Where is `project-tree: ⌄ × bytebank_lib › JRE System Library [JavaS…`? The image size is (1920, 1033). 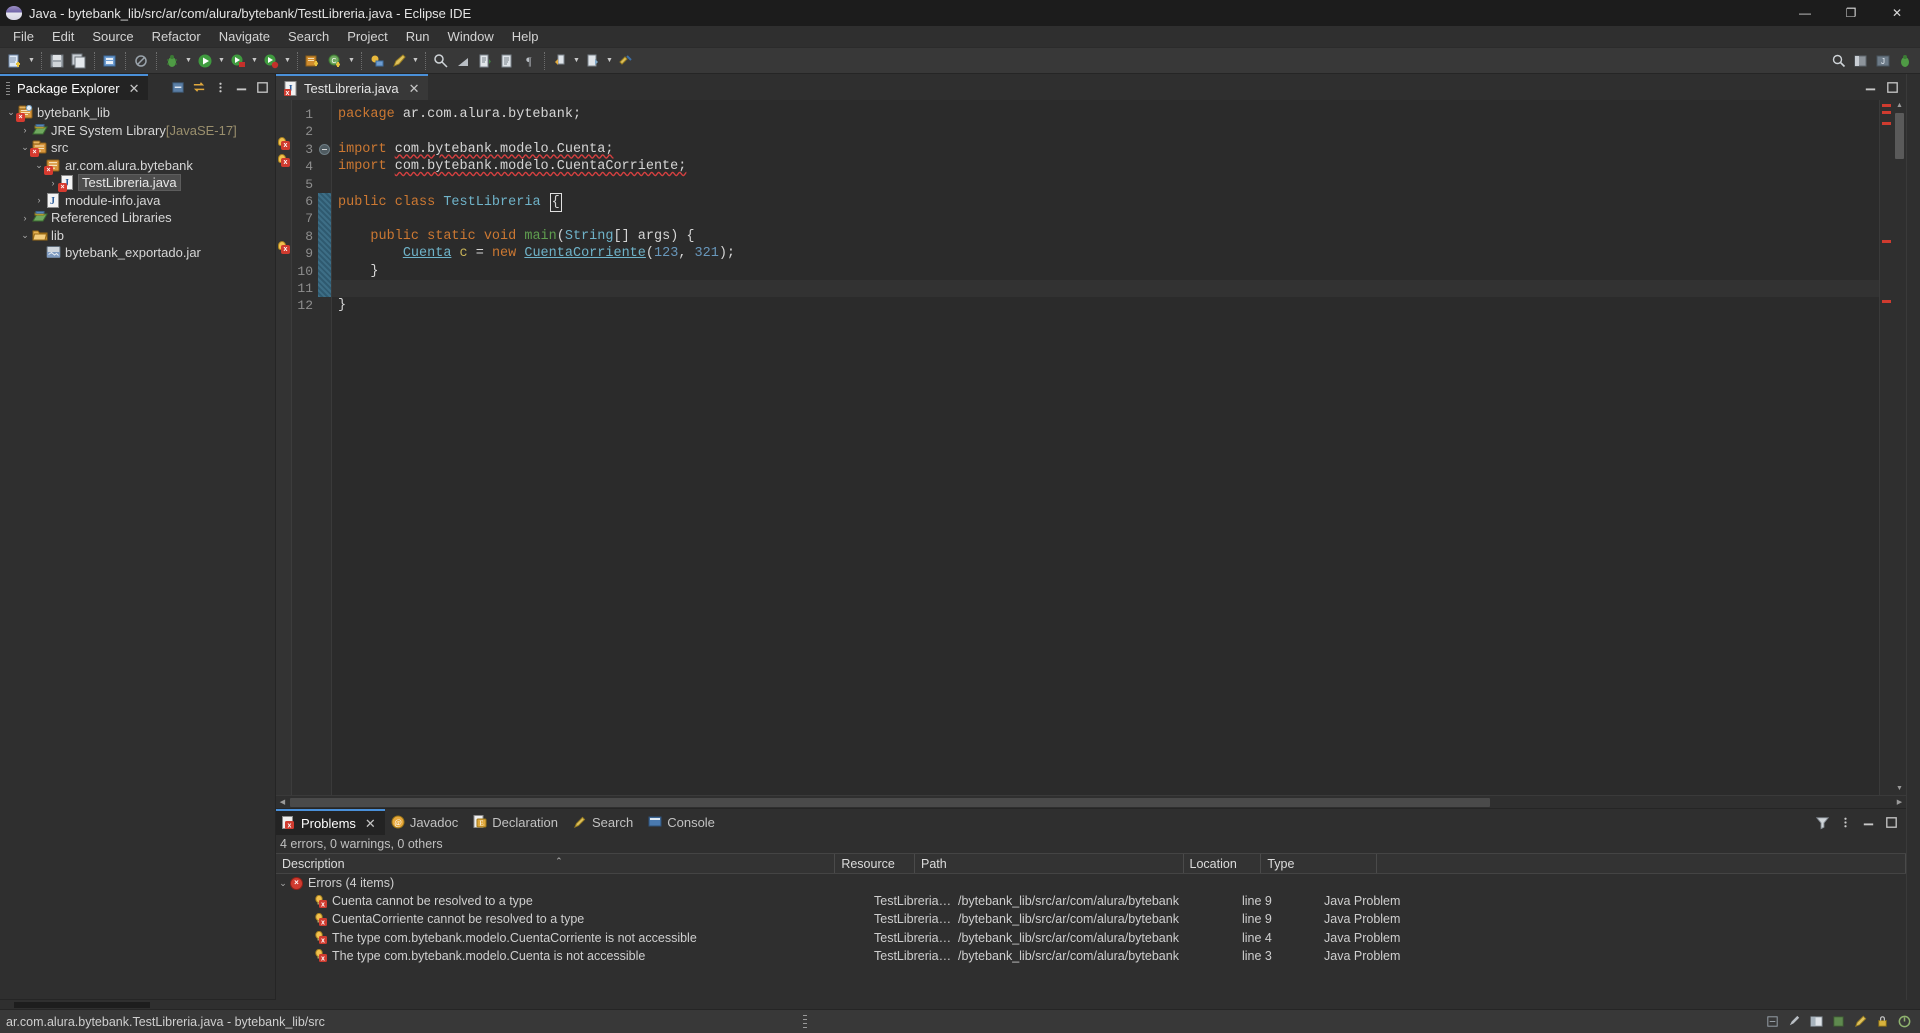 project-tree: ⌄ × bytebank_lib › JRE System Library [JavaS… is located at coordinates (137, 550).